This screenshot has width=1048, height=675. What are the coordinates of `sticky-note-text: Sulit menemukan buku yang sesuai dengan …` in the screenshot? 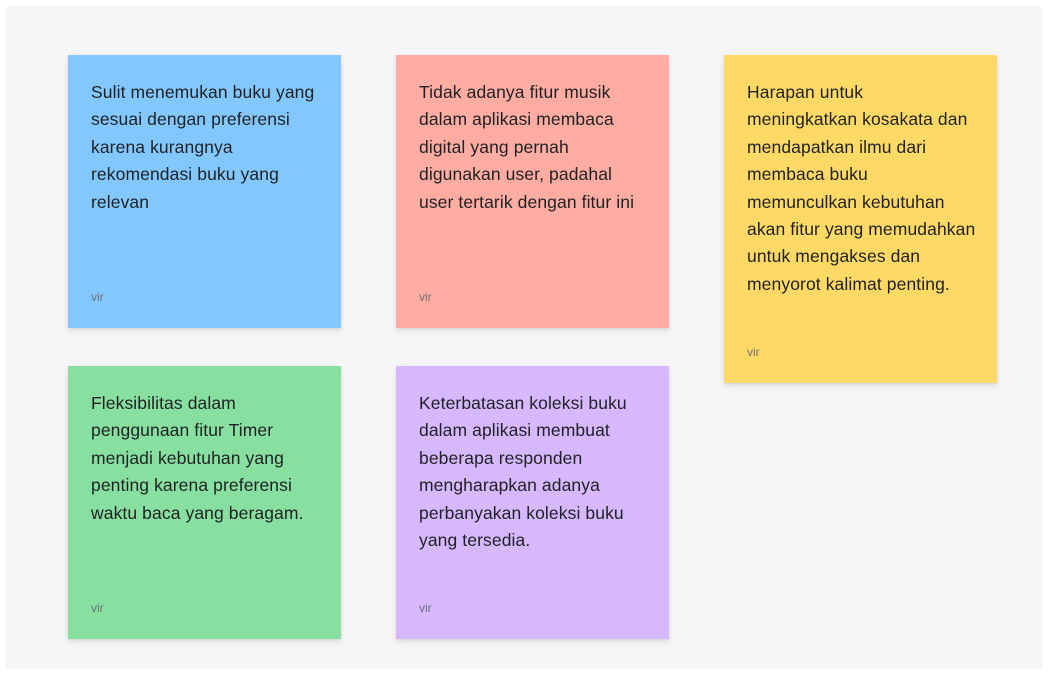 It's located at (206, 147).